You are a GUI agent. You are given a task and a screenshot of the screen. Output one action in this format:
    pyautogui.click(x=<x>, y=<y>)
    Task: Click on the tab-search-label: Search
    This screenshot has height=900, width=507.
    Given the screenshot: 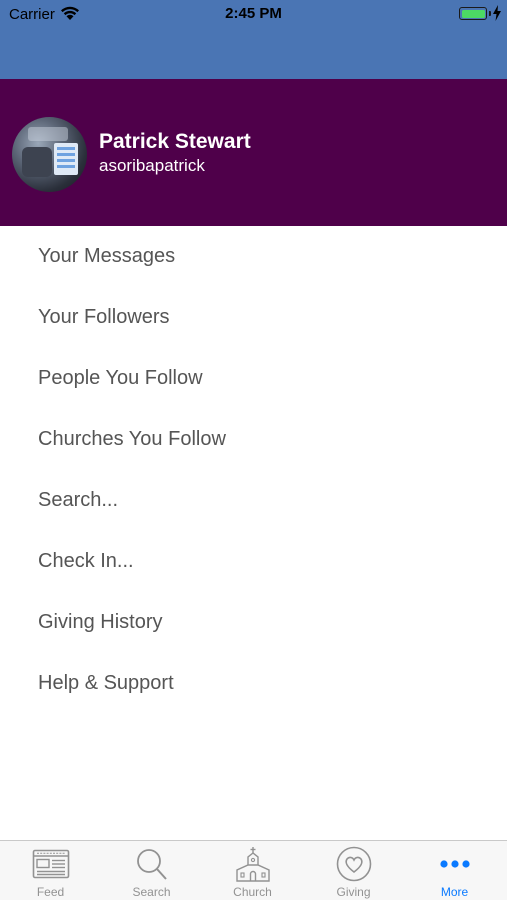 What is the action you would take?
    pyautogui.click(x=151, y=892)
    